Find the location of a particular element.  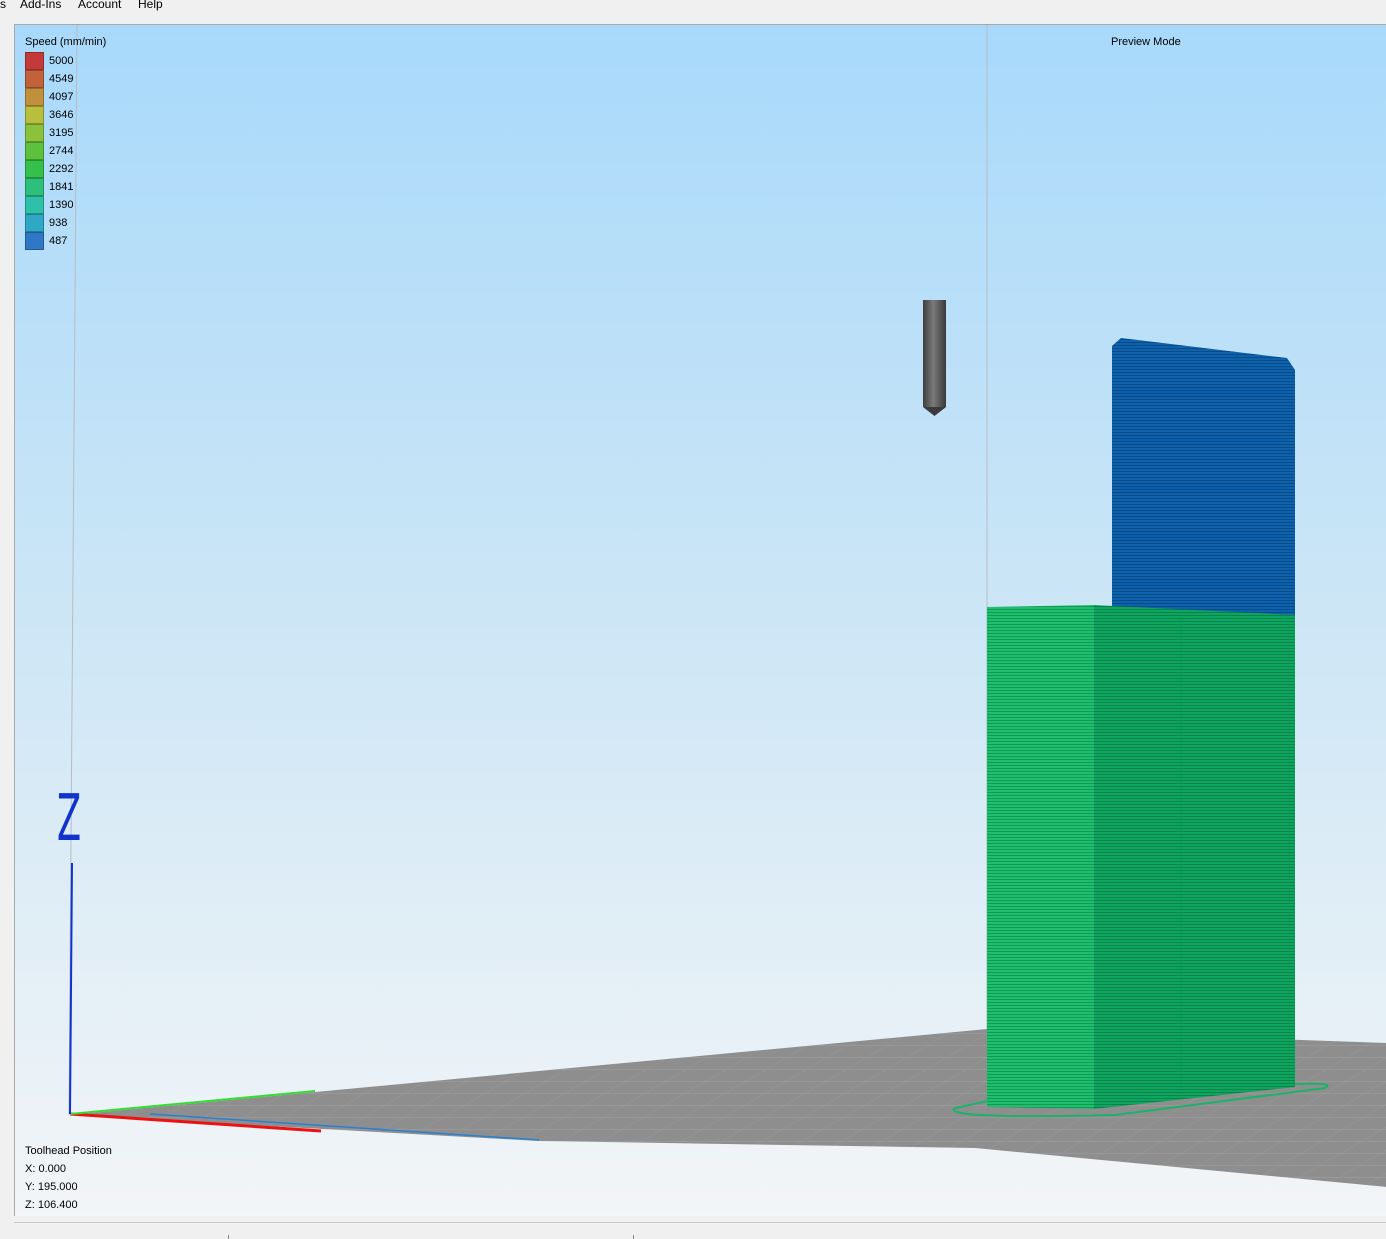

toolhead-z: Z: 106.400 is located at coordinates (51, 1205).